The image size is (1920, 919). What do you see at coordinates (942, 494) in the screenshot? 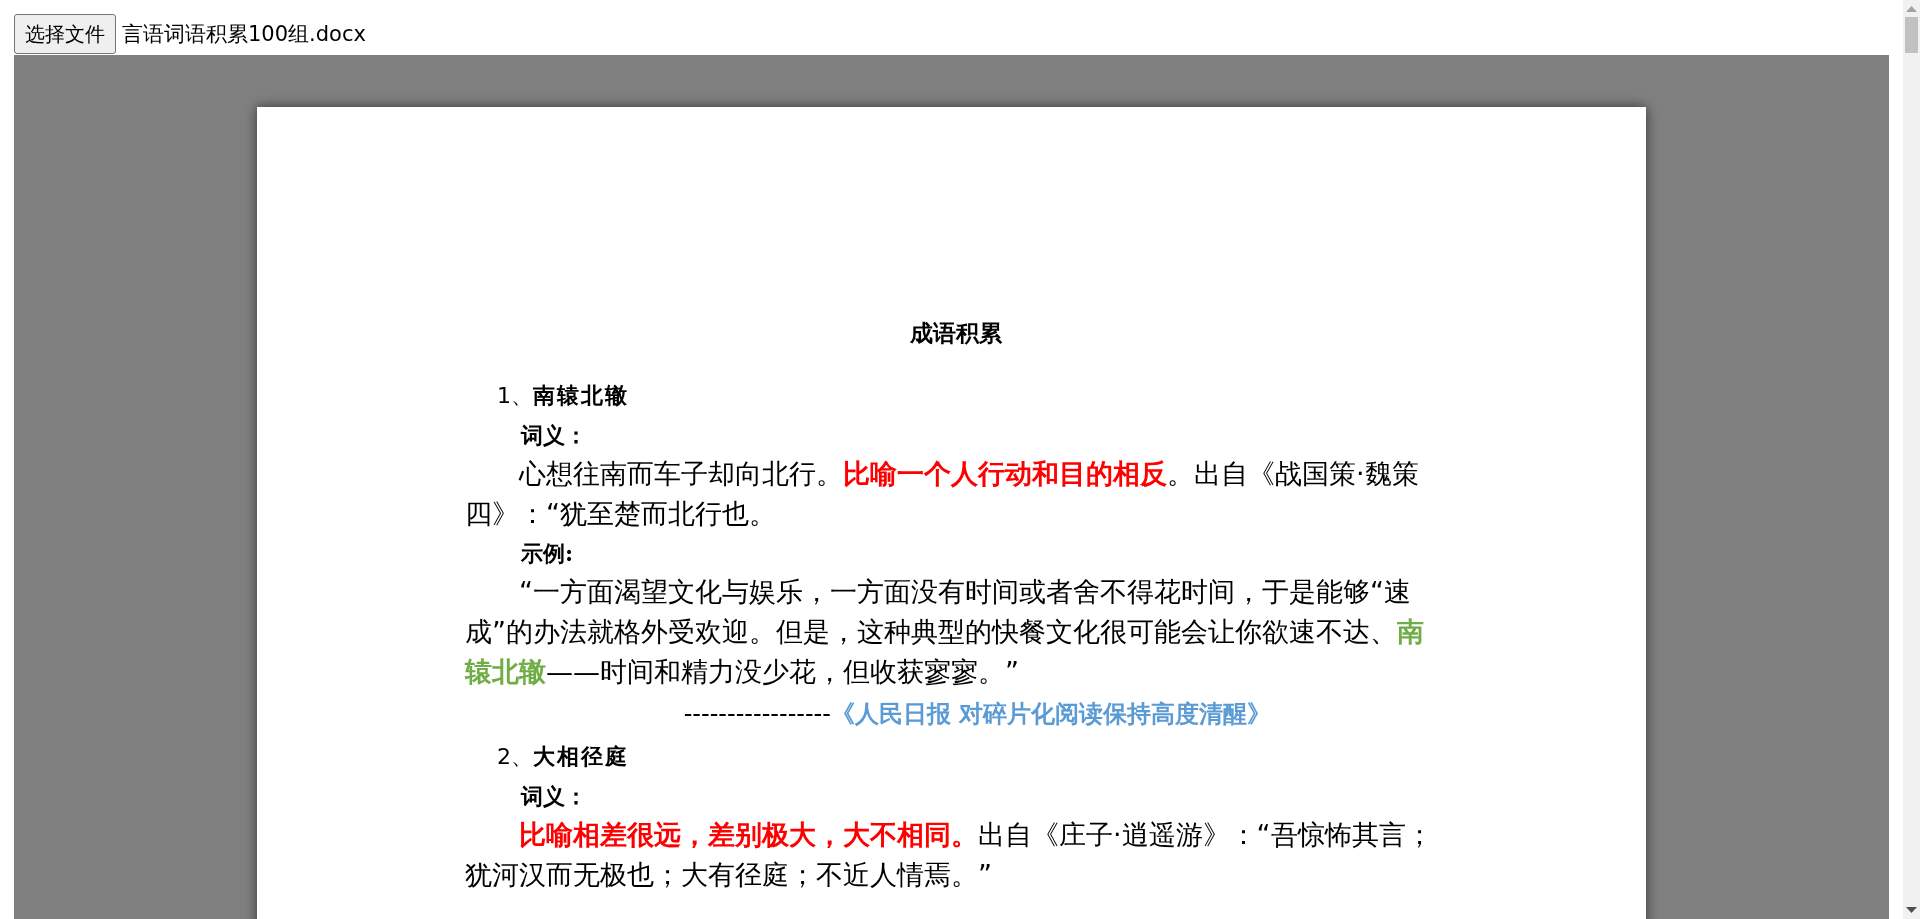
I see `paragraph: 心想往南而车子却向北行。比喻一个人行动和目的相反。出自《战国策·魏策四》：“犹至楚而北行也。` at bounding box center [942, 494].